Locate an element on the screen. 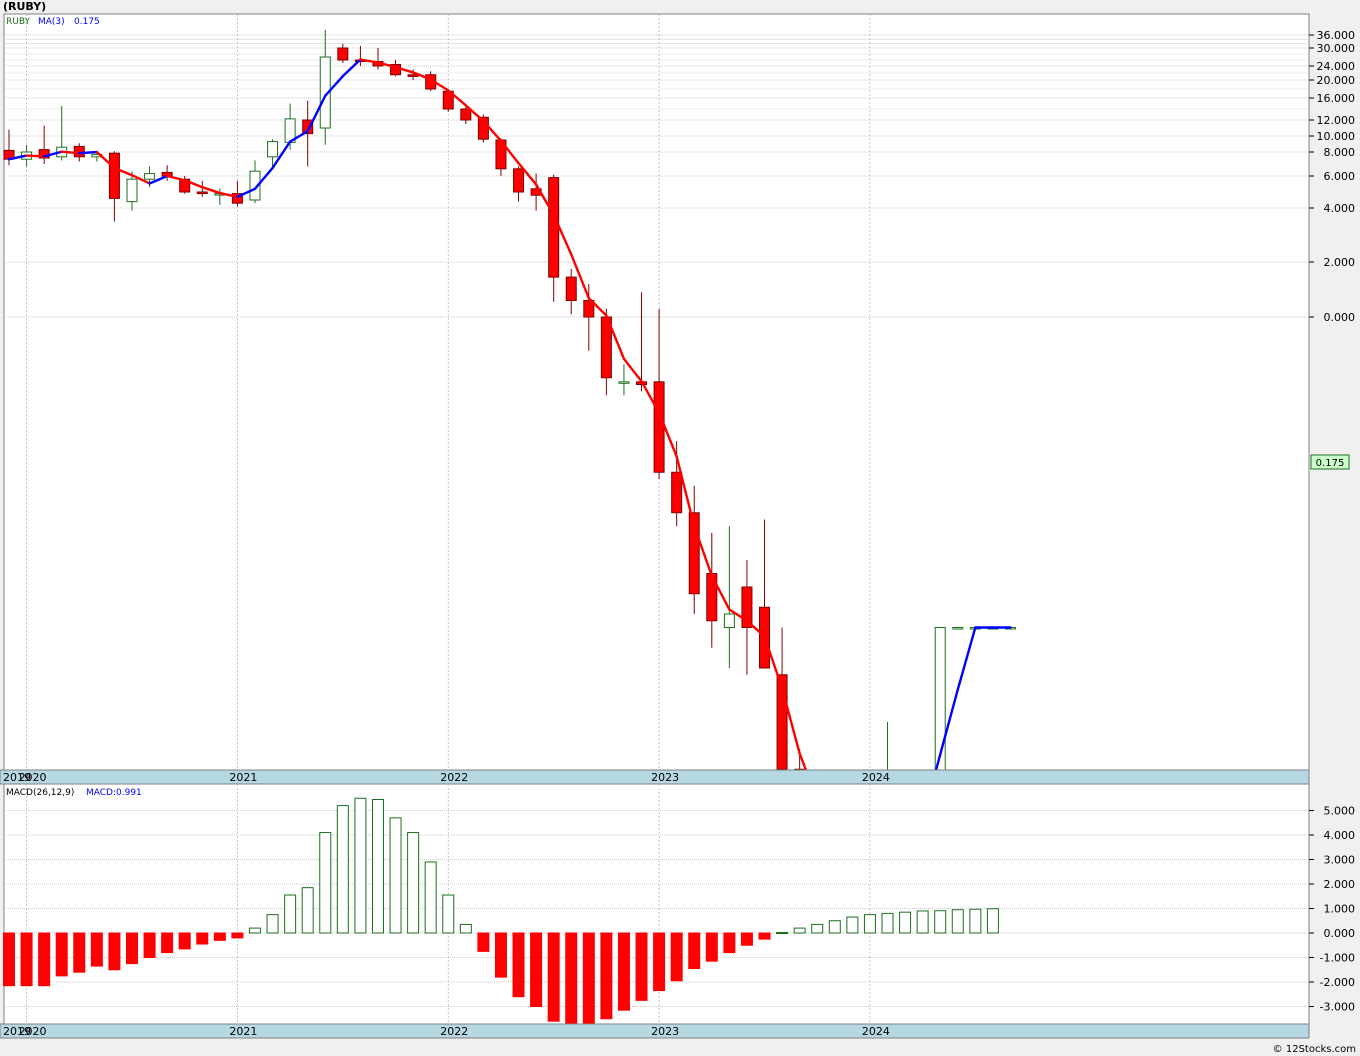 Image resolution: width=1360 pixels, height=1056 pixels. price-y-tick-label: 6.000 is located at coordinates (1340, 176).